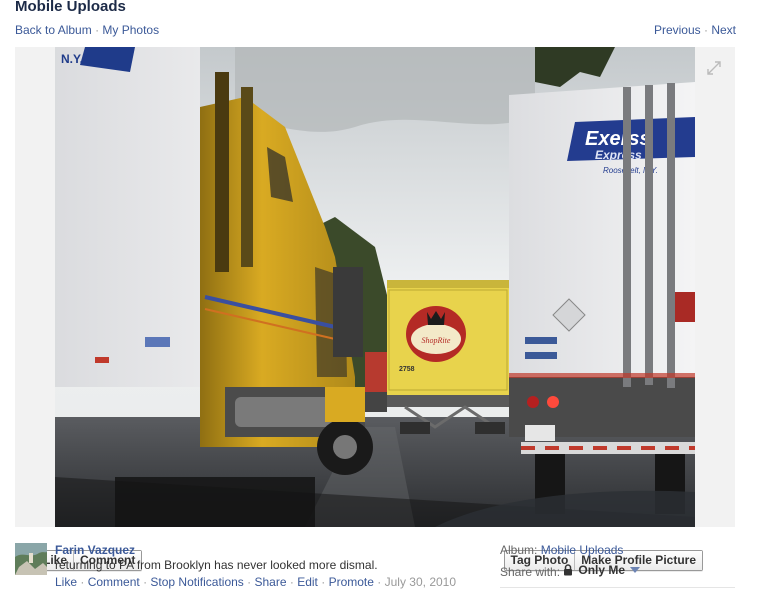  I want to click on album-row: Album: Mobile Uploads, so click(617, 552).